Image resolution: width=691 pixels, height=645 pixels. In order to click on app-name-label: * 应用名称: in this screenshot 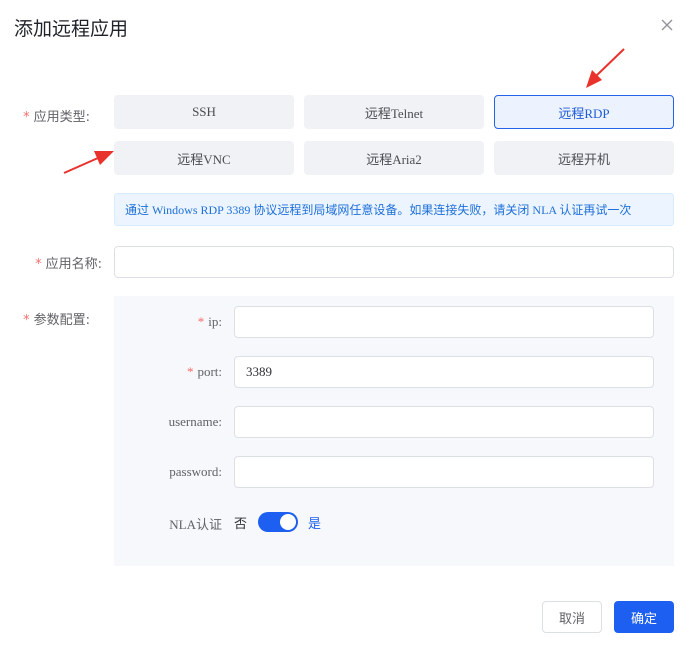, I will do `click(68, 264)`.